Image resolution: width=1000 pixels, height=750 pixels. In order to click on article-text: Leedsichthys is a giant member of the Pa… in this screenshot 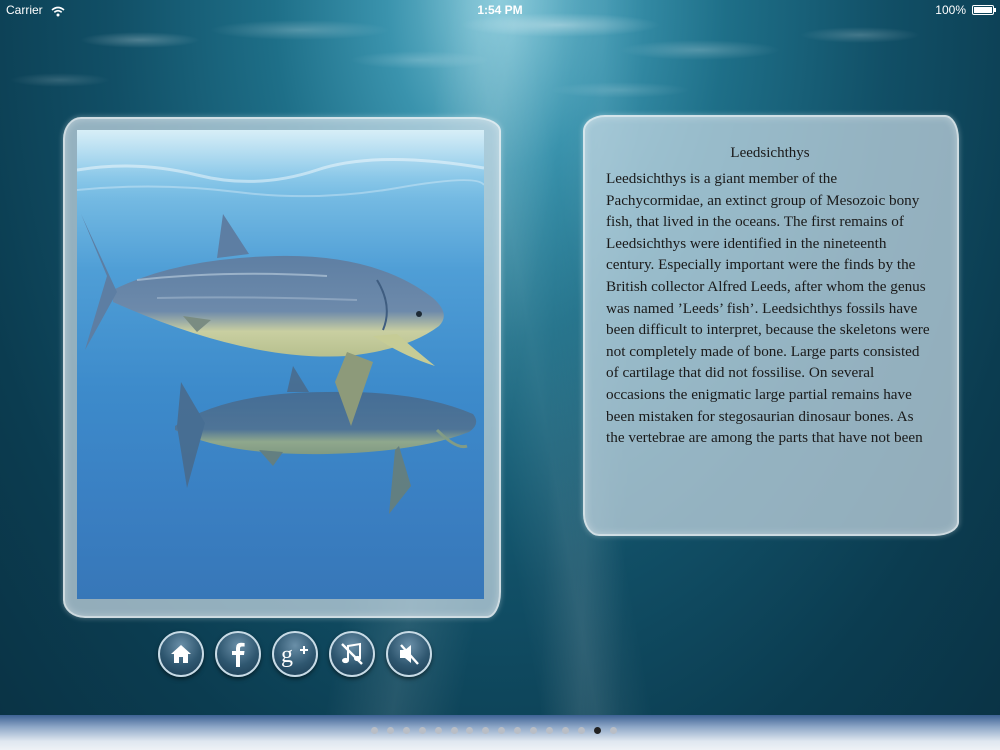, I will do `click(768, 308)`.